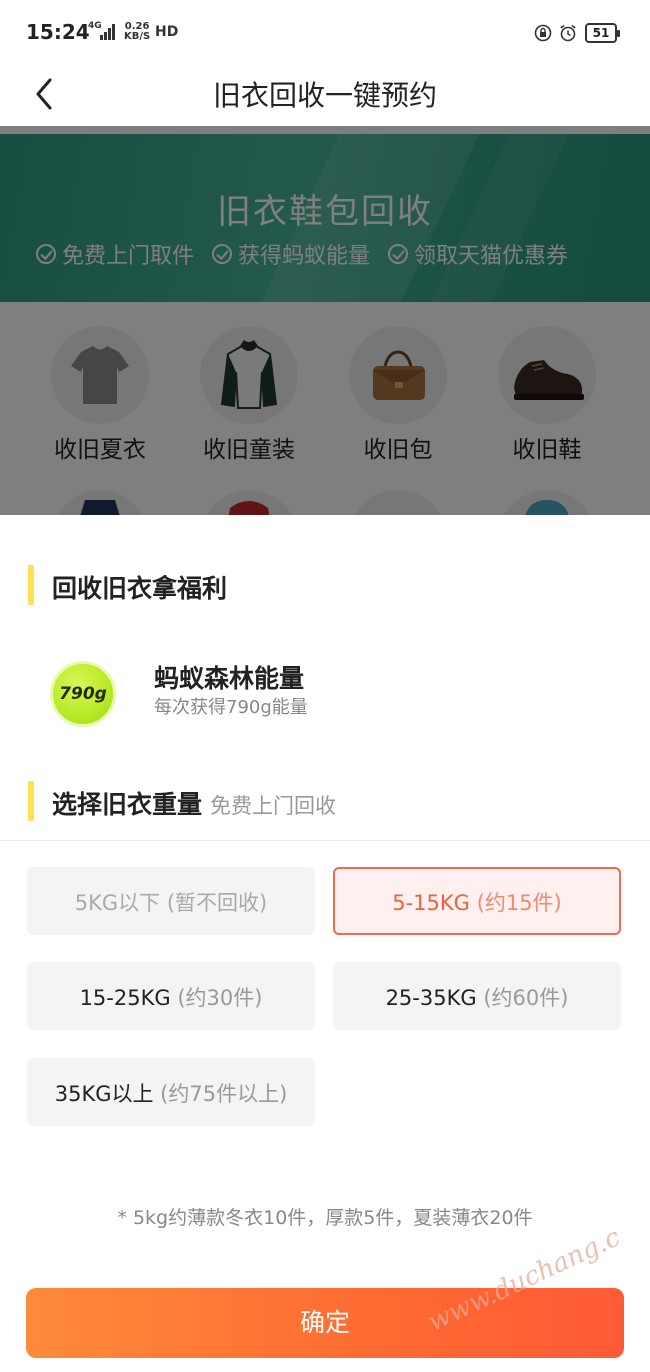 This screenshot has height=1372, width=650. What do you see at coordinates (125, 998) in the screenshot?
I see `option-weight: 15-25KG` at bounding box center [125, 998].